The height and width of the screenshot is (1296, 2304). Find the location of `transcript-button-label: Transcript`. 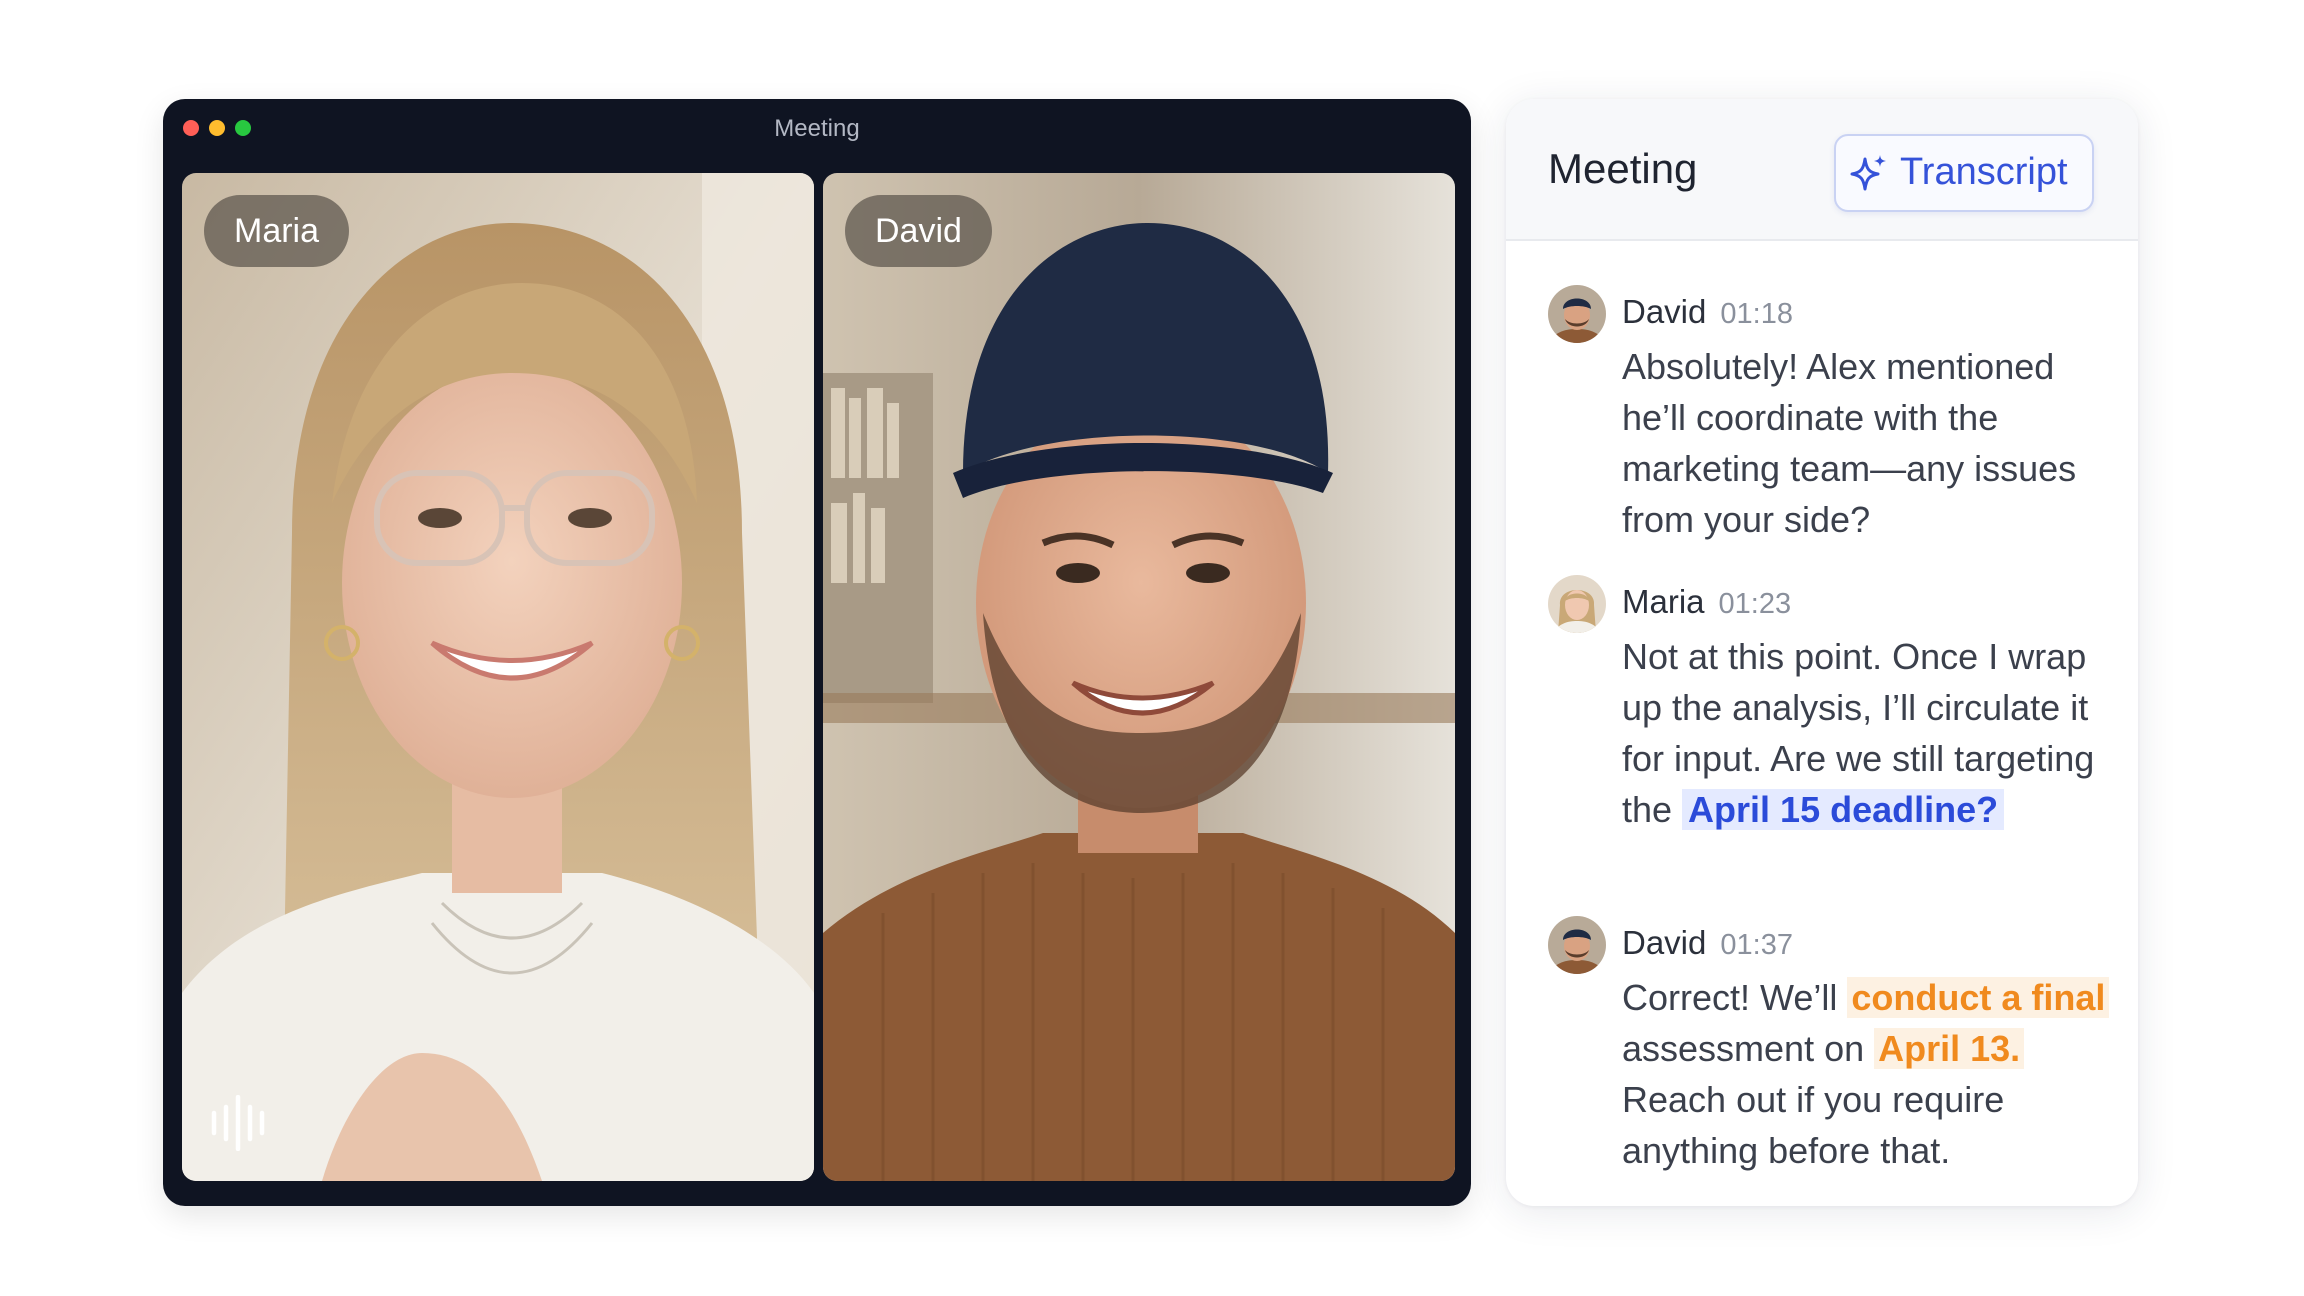

transcript-button-label: Transcript is located at coordinates (1984, 172).